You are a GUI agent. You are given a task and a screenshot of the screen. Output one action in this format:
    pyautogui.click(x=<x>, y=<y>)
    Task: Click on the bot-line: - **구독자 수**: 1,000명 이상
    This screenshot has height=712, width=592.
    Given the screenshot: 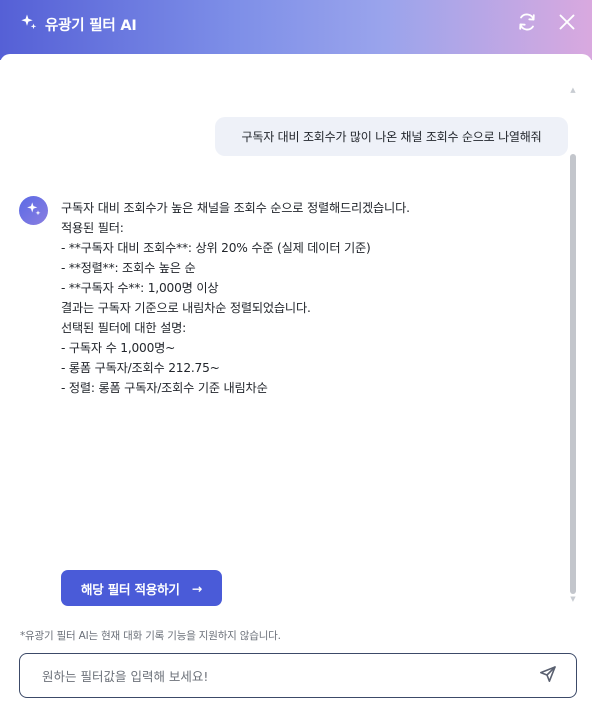 What is the action you would take?
    pyautogui.click(x=140, y=288)
    